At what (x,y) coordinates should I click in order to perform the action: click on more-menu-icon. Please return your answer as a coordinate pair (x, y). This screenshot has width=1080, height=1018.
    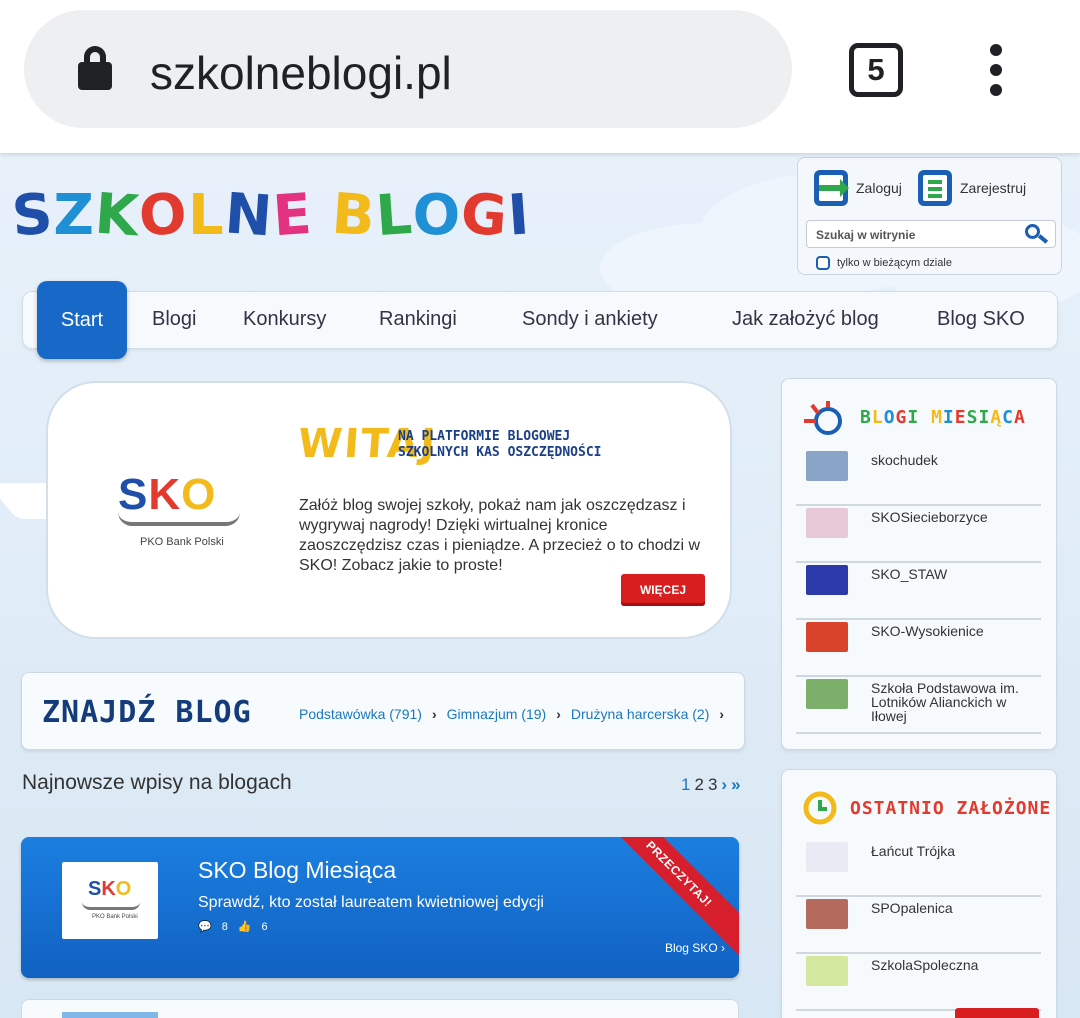
    Looking at the image, I should click on (996, 70).